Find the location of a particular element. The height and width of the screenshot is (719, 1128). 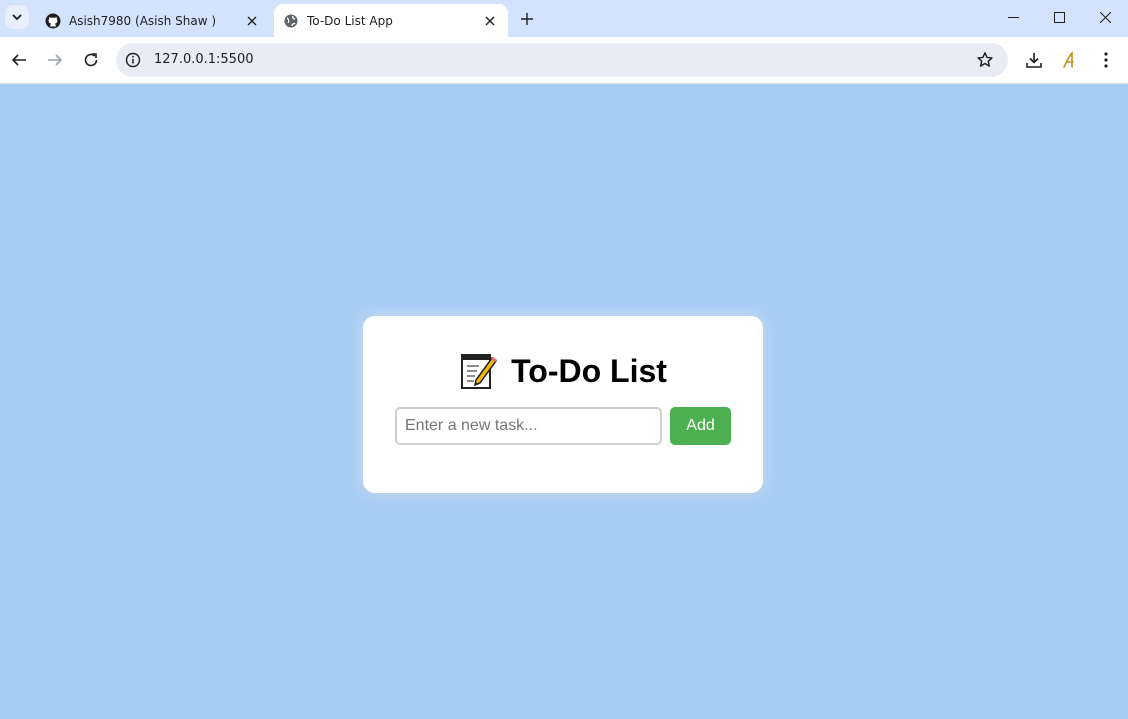

task-input is located at coordinates (528, 426).